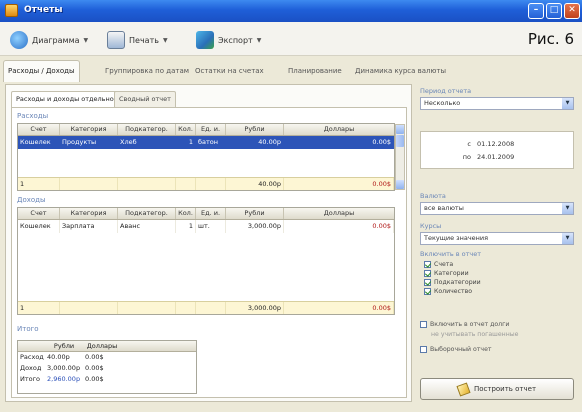 This screenshot has width=582, height=412. What do you see at coordinates (497, 103) in the screenshot?
I see `period-select: Несколько ▼` at bounding box center [497, 103].